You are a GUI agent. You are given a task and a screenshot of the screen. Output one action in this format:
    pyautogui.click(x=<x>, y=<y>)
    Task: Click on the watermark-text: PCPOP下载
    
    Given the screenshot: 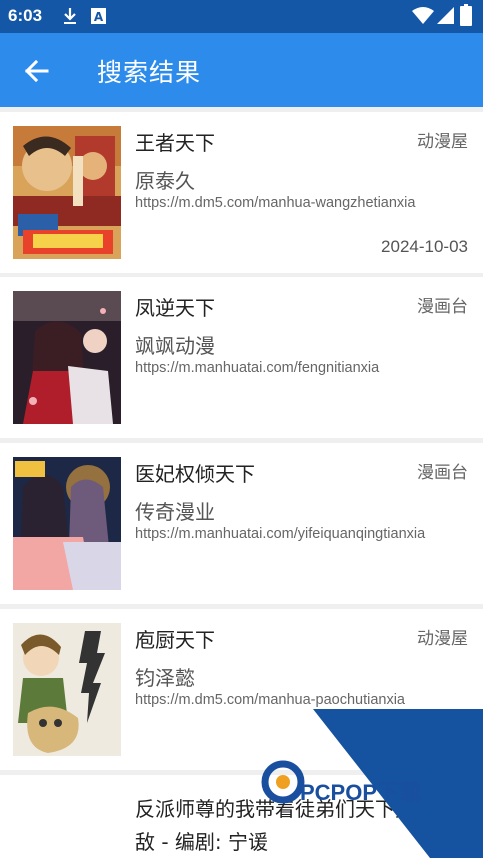 What is the action you would take?
    pyautogui.click(x=361, y=792)
    